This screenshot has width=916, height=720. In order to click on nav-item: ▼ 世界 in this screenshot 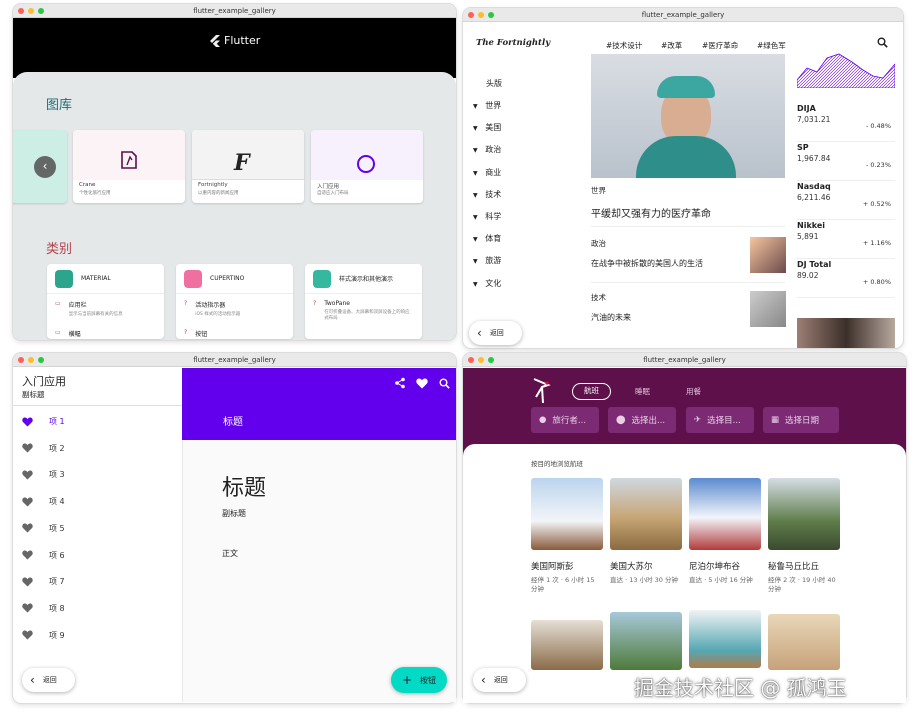, I will do `click(487, 105)`.